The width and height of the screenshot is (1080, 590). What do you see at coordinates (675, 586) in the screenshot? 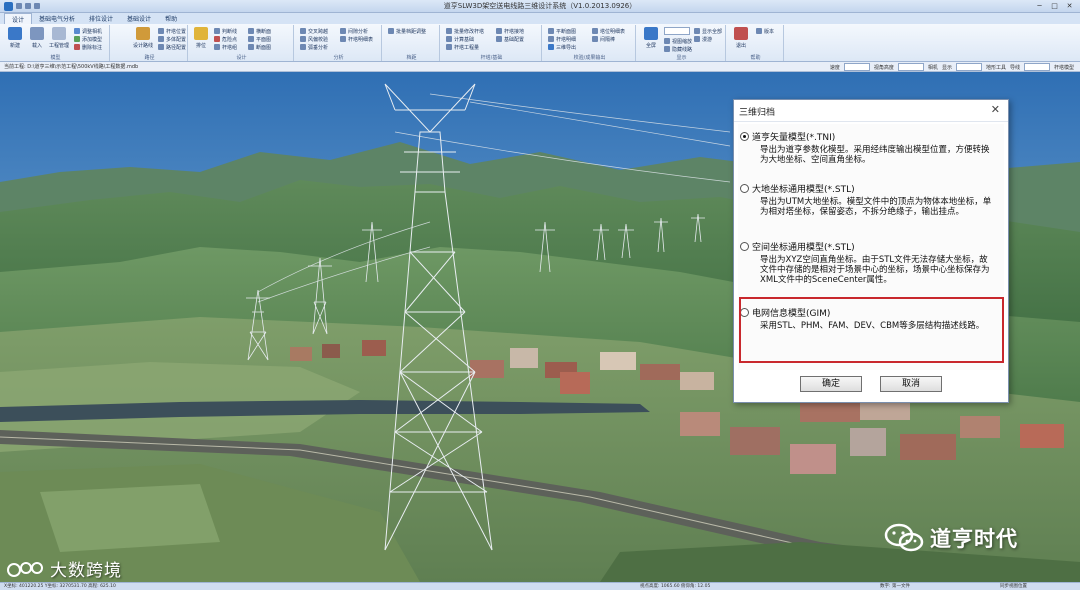
I see `status-viewpoint: 视点高度: 1065.60 俯仰角: 12.05` at bounding box center [675, 586].